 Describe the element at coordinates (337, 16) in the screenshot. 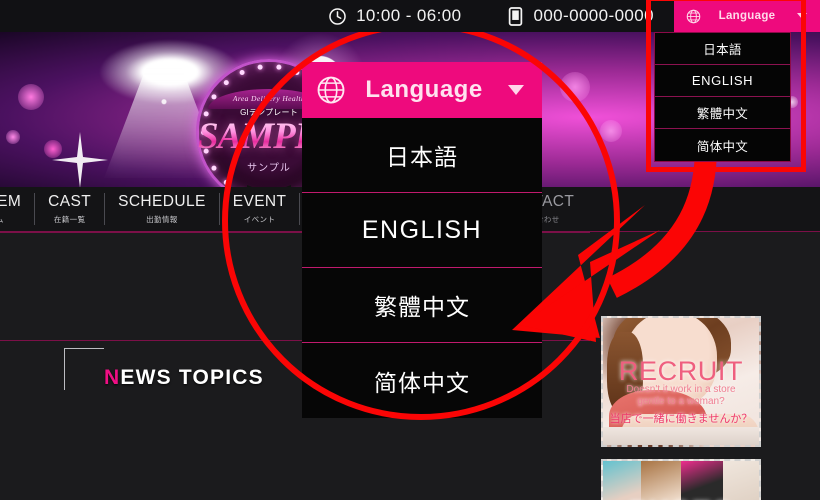

I see `clock-icon` at that location.